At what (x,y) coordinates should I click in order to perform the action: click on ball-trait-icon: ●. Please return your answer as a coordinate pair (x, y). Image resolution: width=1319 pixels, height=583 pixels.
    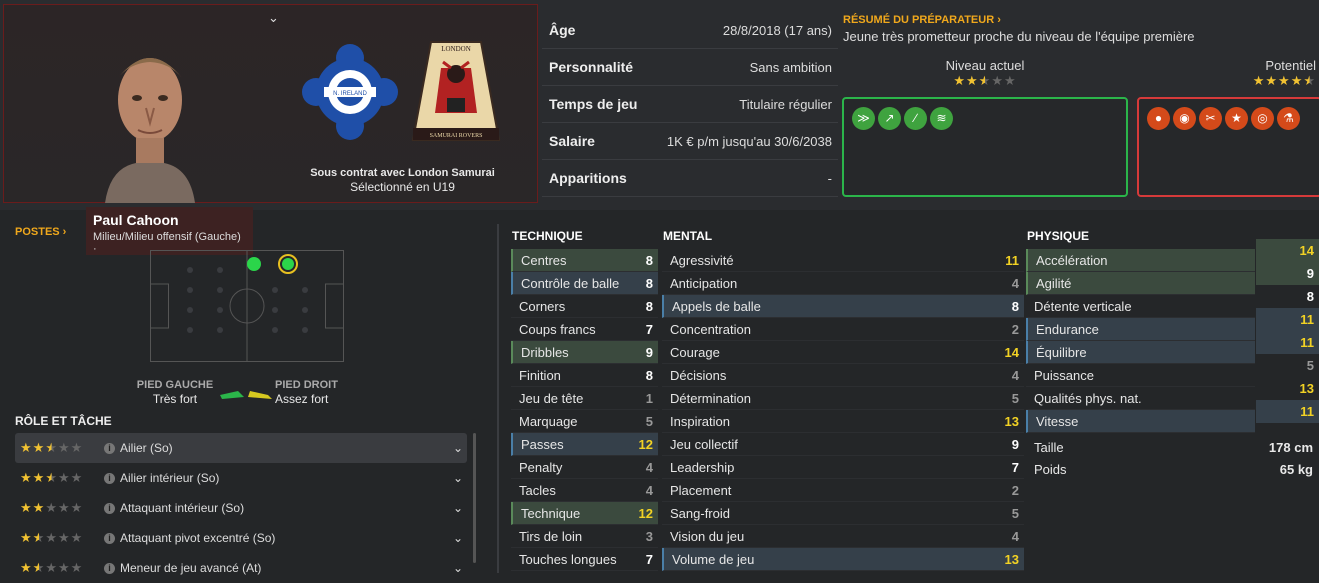
    Looking at the image, I should click on (1158, 118).